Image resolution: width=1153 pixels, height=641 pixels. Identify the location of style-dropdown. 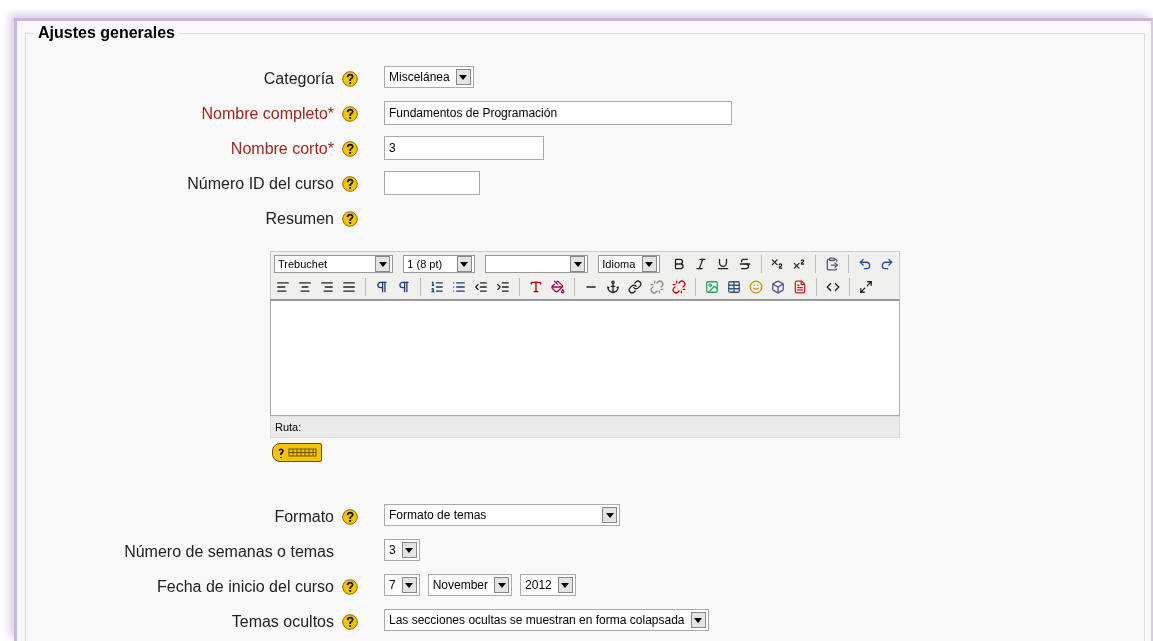
(536, 264).